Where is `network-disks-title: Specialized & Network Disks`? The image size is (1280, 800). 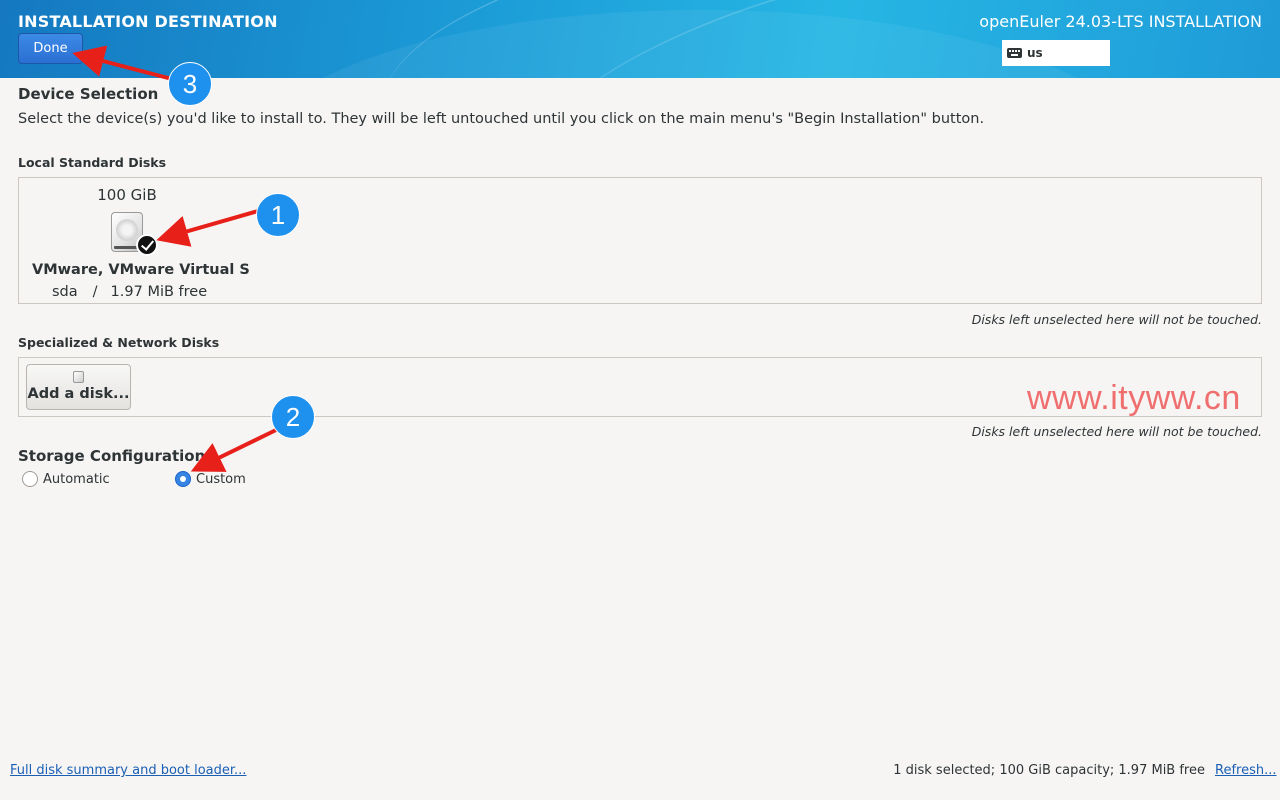 network-disks-title: Specialized & Network Disks is located at coordinates (119, 342).